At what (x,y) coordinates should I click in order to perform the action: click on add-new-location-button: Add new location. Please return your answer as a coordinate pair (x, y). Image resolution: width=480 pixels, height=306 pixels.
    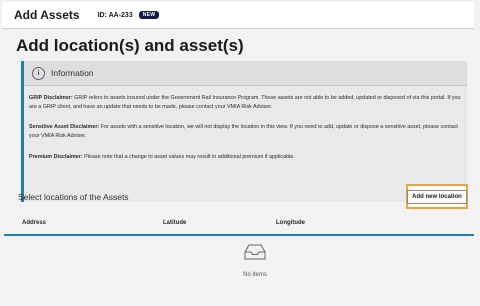
    Looking at the image, I should click on (437, 196).